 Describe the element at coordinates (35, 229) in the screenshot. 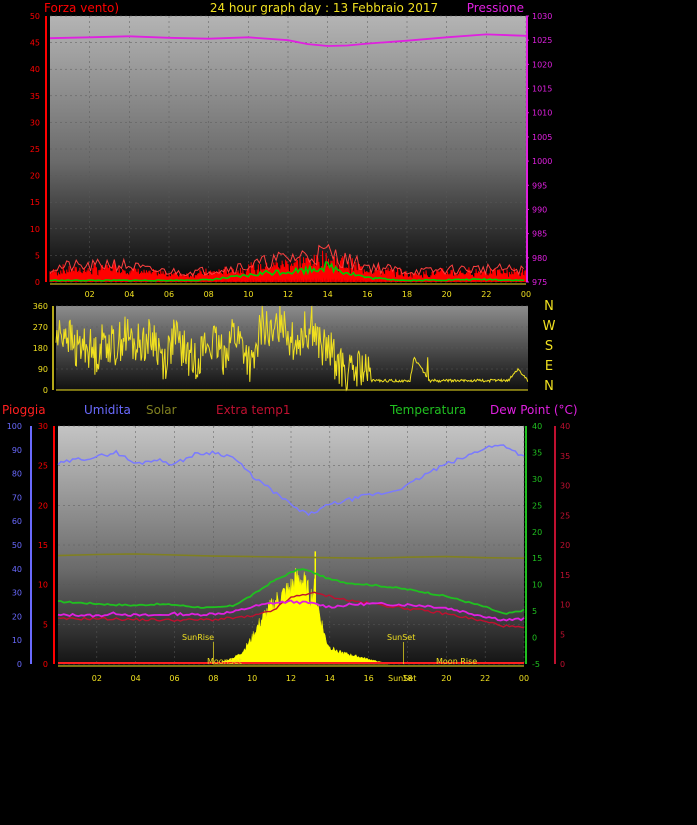

I see `wind-tick-label: 10` at that location.